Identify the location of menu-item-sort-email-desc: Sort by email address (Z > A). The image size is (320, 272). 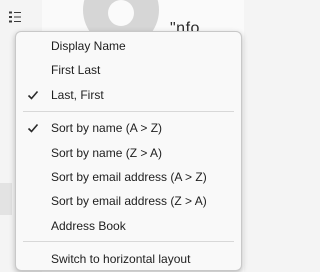
(128, 201).